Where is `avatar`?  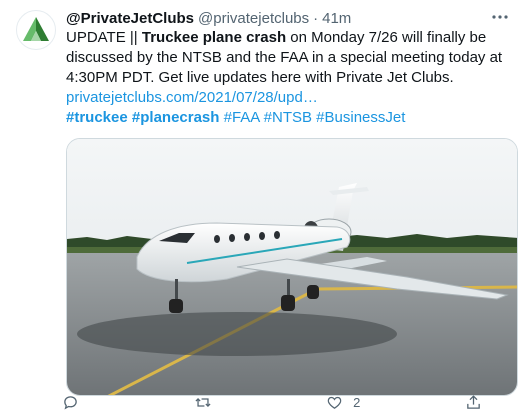 avatar is located at coordinates (36, 30).